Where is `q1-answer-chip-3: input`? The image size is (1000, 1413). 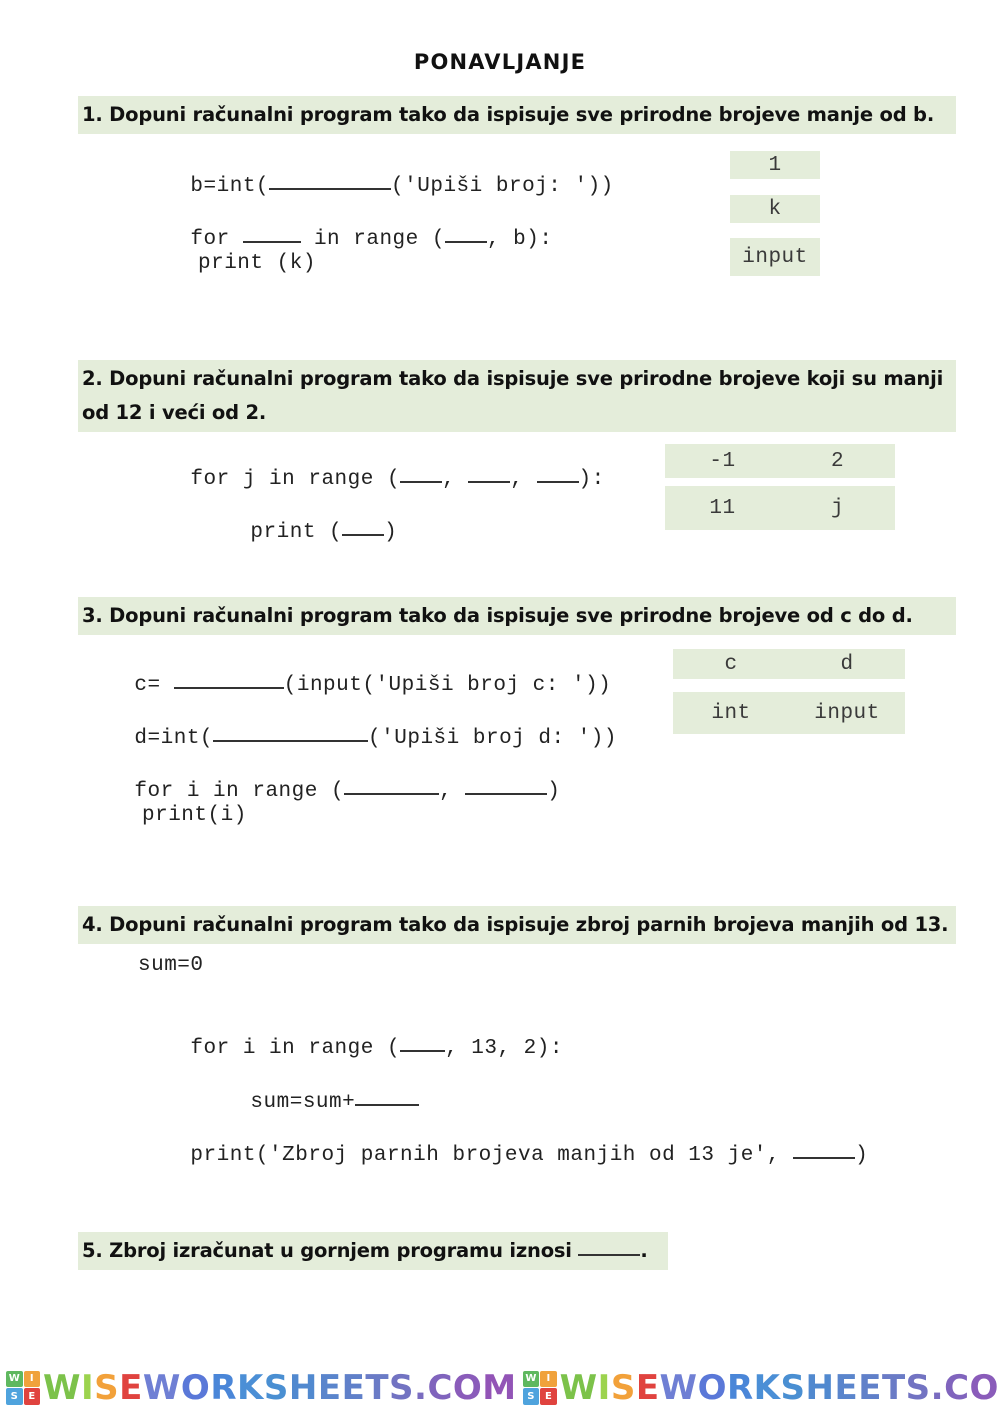
q1-answer-chip-3: input is located at coordinates (775, 257).